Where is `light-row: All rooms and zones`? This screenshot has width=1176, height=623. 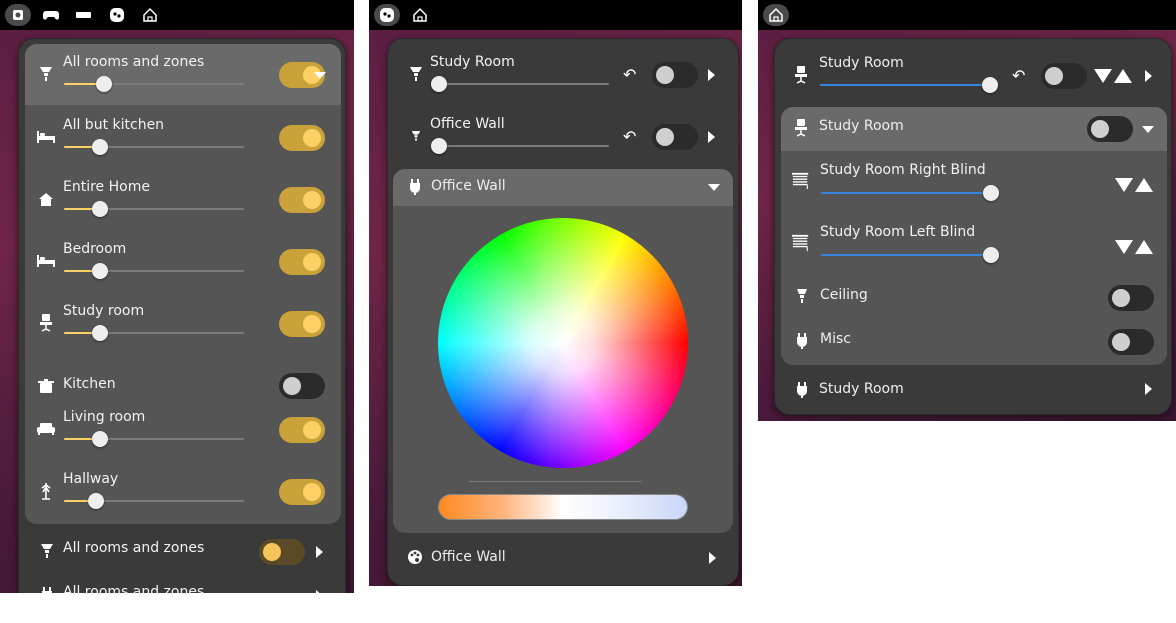 light-row: All rooms and zones is located at coordinates (180, 68).